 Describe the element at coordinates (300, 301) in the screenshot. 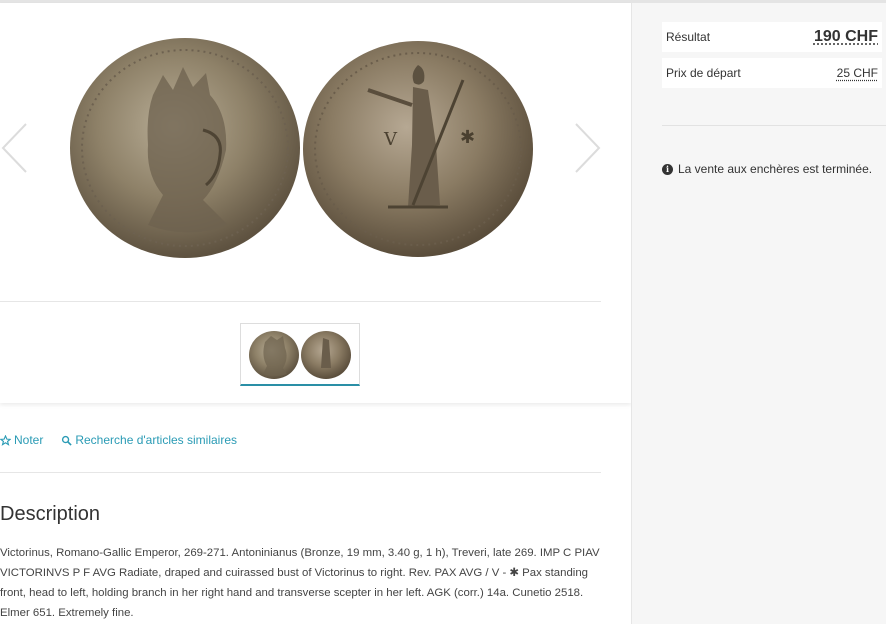

I see `gallery-divider` at that location.